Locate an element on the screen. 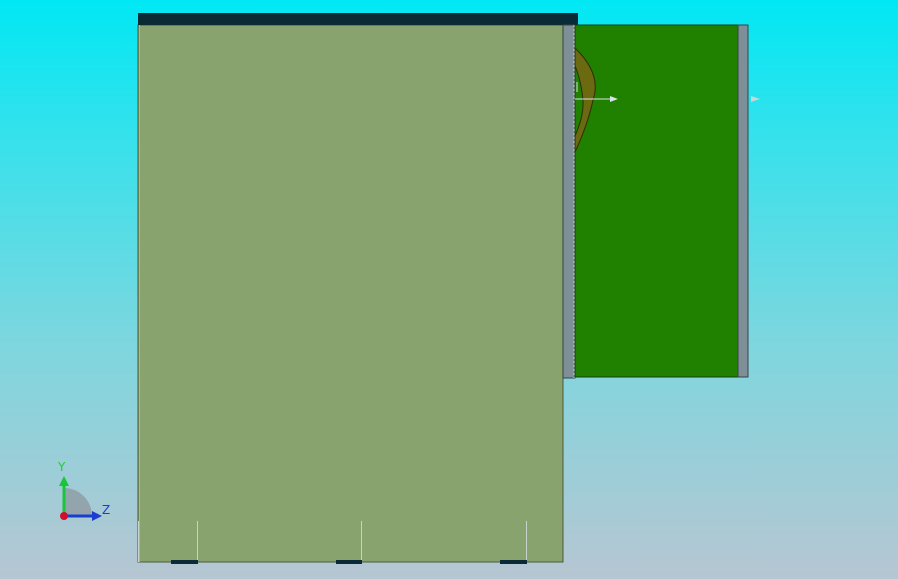 Image resolution: width=898 pixels, height=579 pixels. orientation-triad: Y Z is located at coordinates (84, 493).